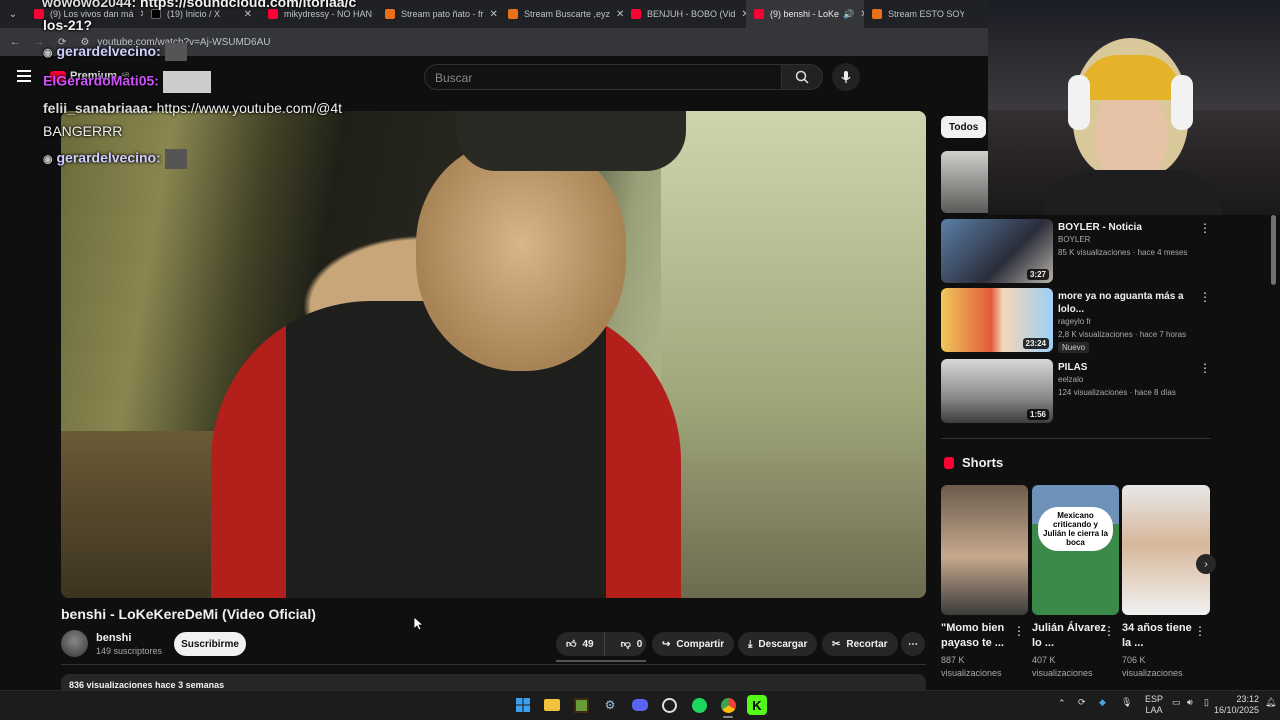  I want to click on search-button, so click(802, 77).